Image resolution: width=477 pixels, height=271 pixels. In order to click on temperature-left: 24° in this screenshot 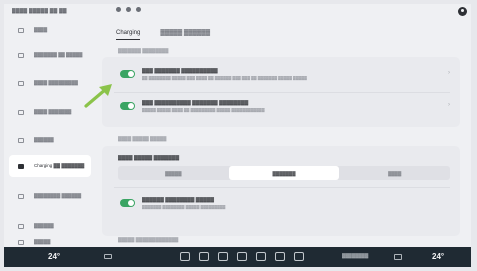, I will do `click(54, 256)`.